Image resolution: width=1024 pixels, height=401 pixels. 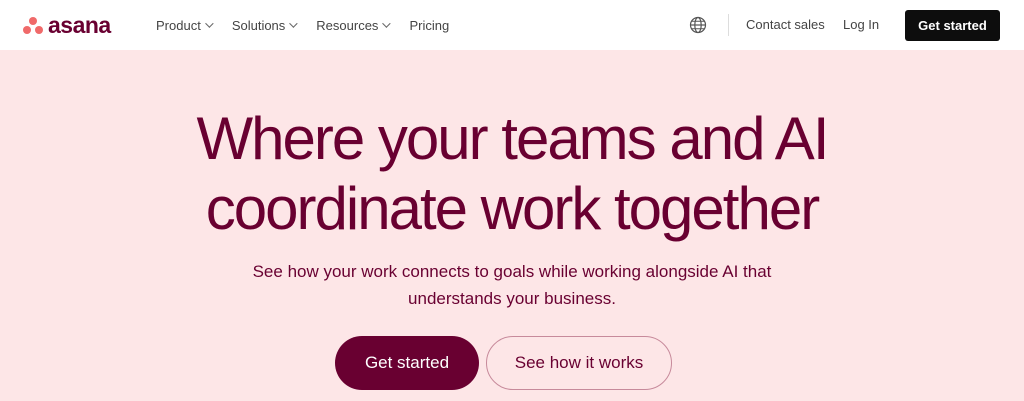 I want to click on nav-get-started-button: Get started, so click(x=952, y=25).